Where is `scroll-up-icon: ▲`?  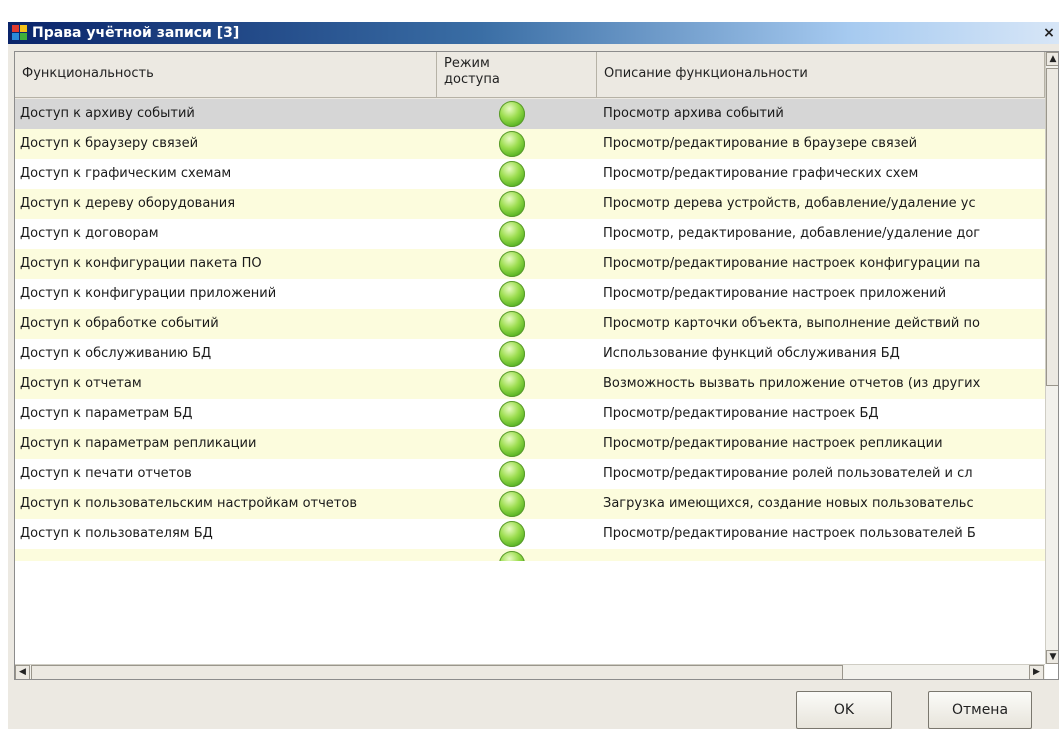 scroll-up-icon: ▲ is located at coordinates (1052, 59).